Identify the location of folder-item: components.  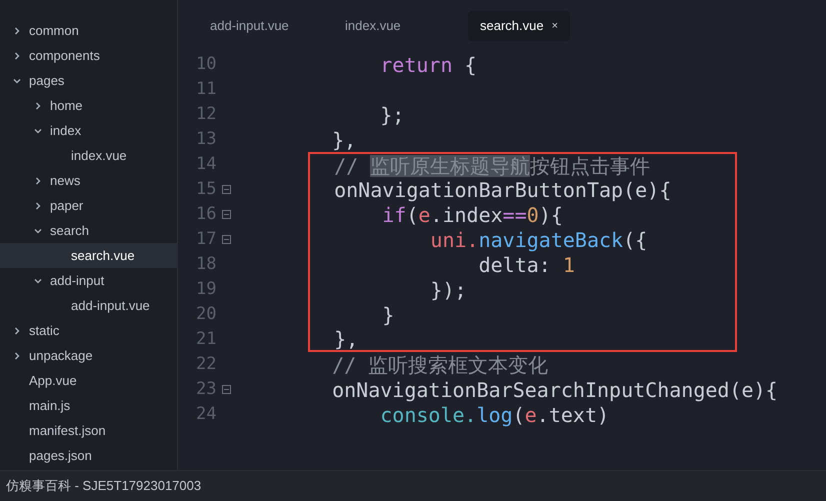
(88, 55).